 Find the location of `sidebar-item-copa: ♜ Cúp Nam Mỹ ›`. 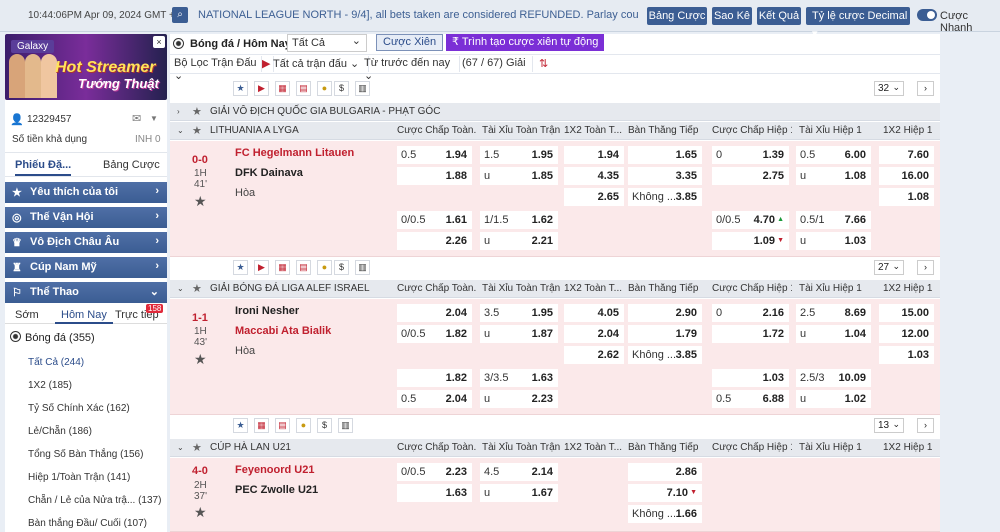

sidebar-item-copa: ♜ Cúp Nam Mỹ › is located at coordinates (86, 267).